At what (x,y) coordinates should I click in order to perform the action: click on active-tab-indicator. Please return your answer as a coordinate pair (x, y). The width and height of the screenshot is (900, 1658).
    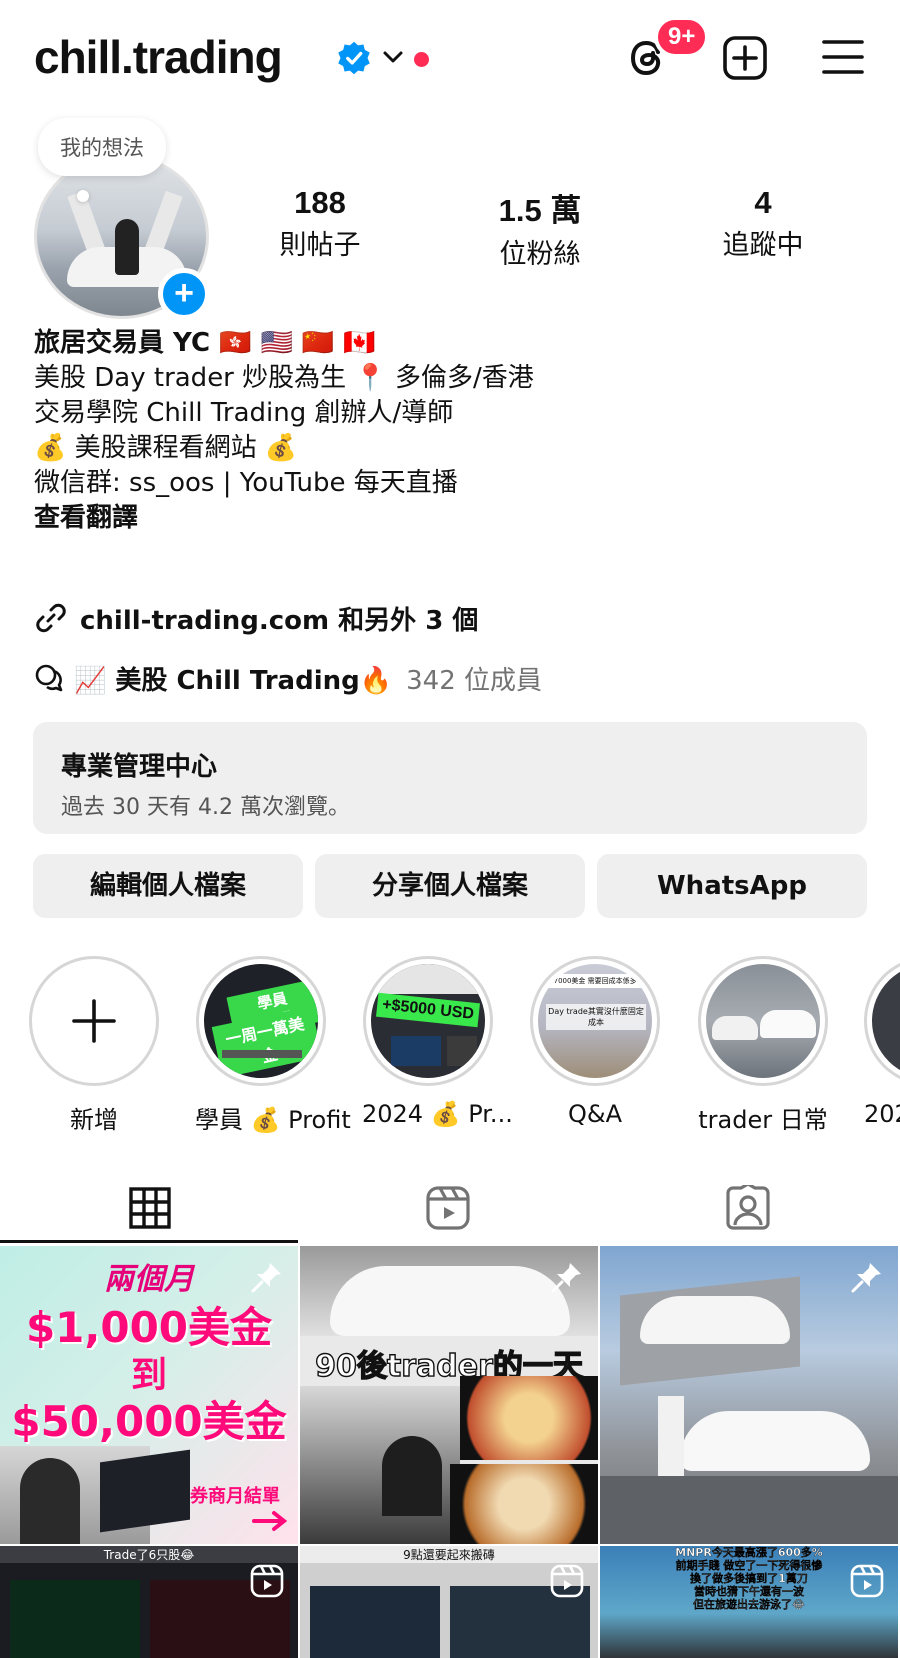
    Looking at the image, I should click on (149, 1241).